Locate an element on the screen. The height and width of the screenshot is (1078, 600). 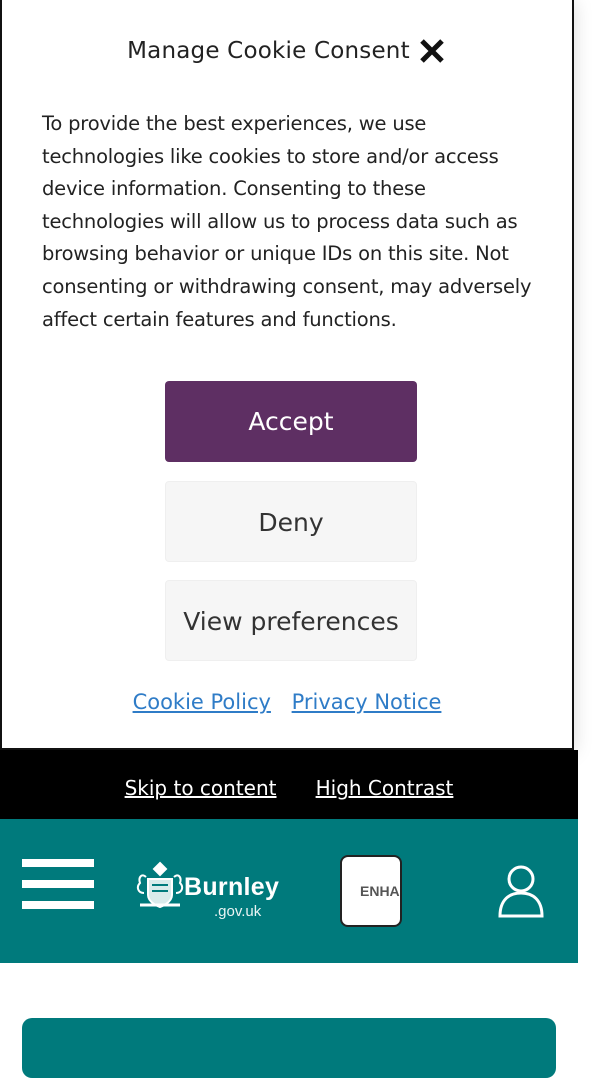
accessibility-bar: Skip to content High Contrast is located at coordinates (289, 784).